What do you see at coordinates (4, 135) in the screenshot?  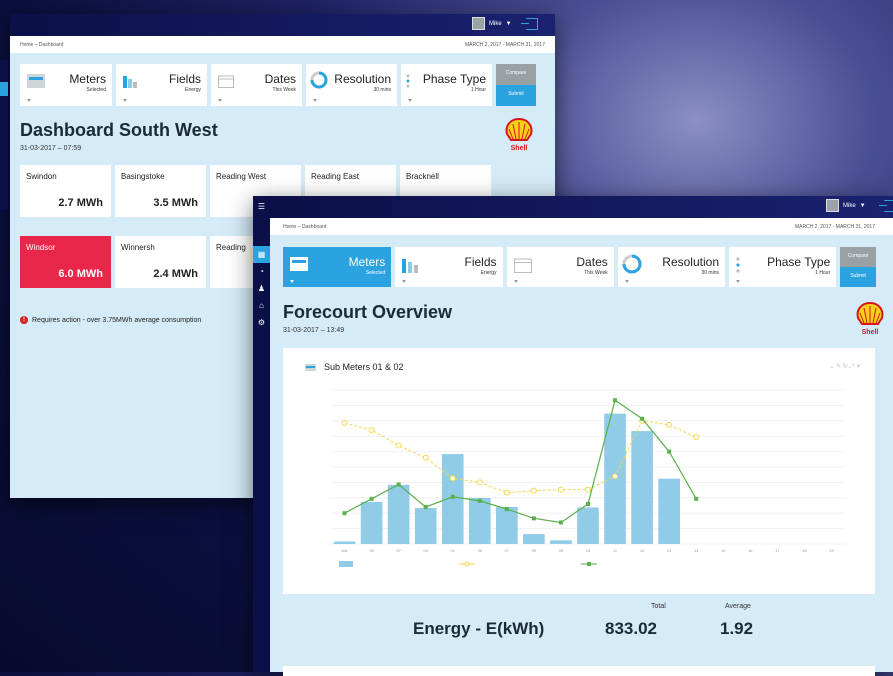 I see `back-sidebar-edge` at bounding box center [4, 135].